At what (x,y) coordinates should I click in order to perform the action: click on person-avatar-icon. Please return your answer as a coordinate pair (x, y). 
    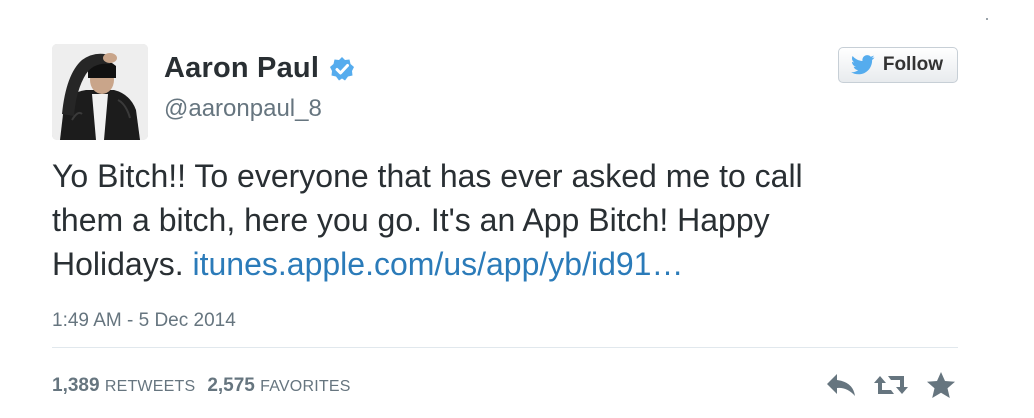
    Looking at the image, I should click on (100, 92).